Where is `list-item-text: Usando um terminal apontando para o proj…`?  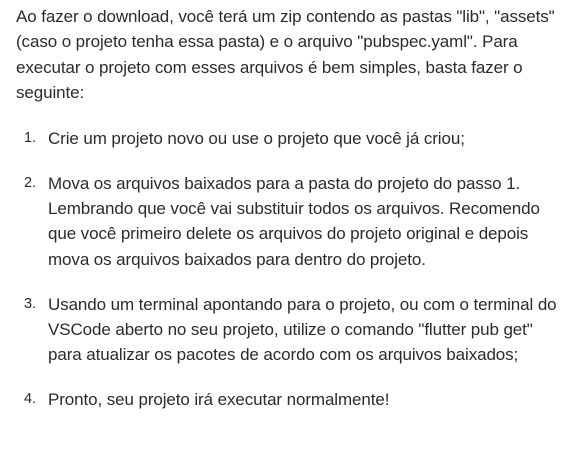
list-item-text: Usando um terminal apontando para o proj… is located at coordinates (302, 329).